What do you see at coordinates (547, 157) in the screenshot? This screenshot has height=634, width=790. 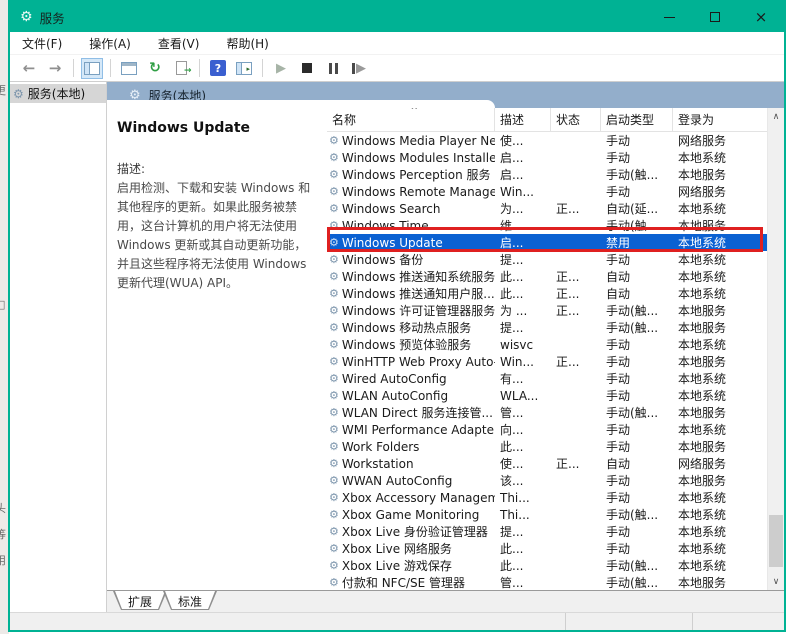 I see `service-row: ⚙ Windows Modules Installer 启... 手动 本地系统` at bounding box center [547, 157].